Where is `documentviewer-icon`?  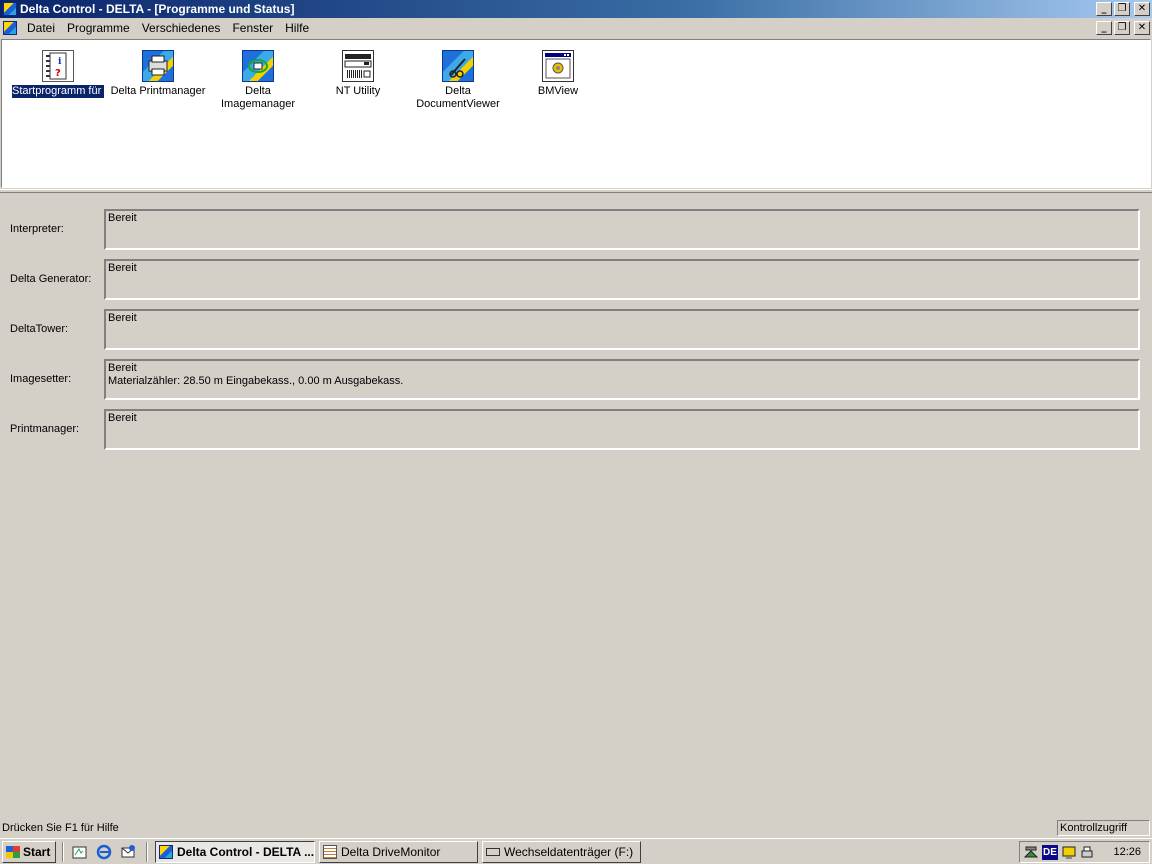 documentviewer-icon is located at coordinates (458, 66).